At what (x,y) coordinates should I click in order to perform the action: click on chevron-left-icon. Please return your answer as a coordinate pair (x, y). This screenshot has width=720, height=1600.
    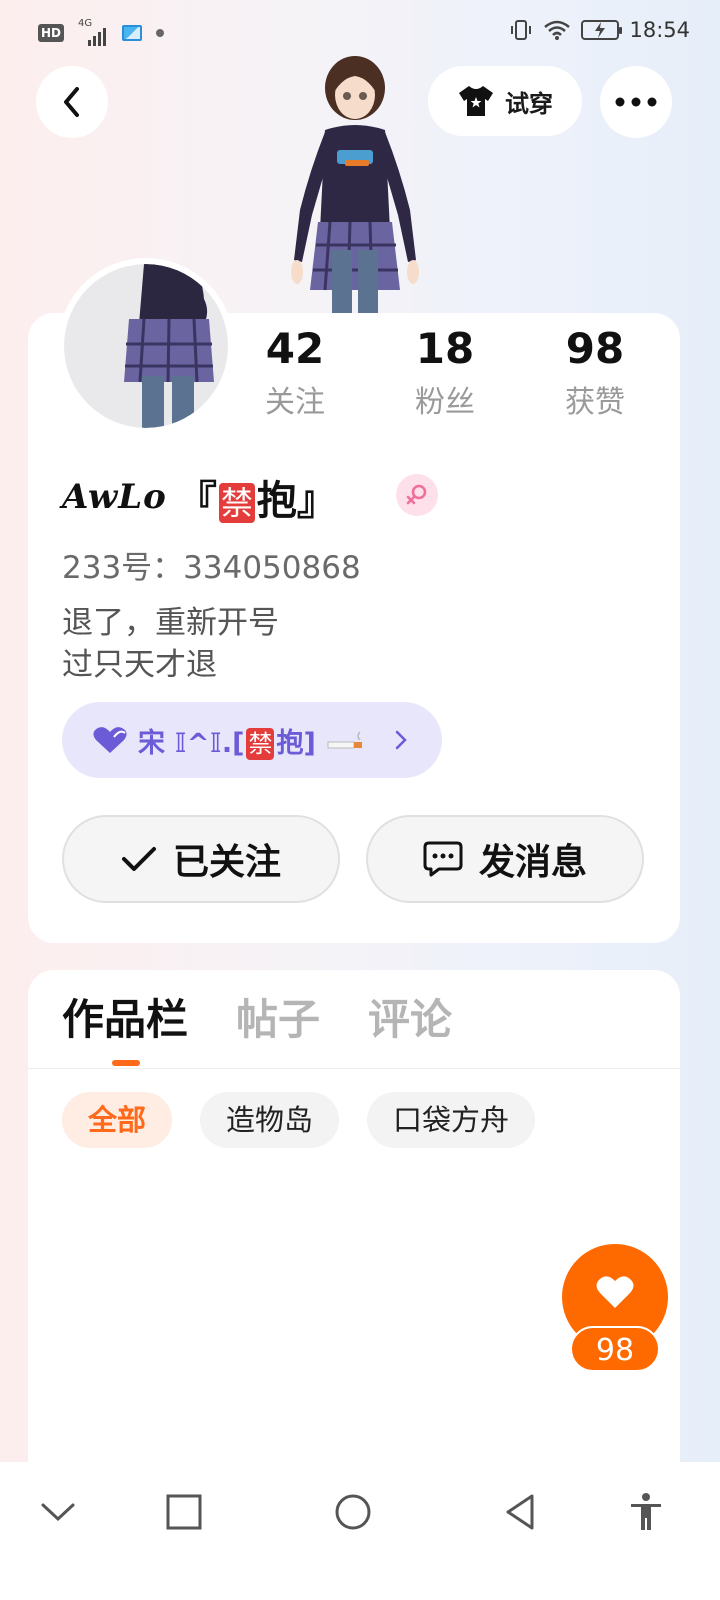
    Looking at the image, I should click on (71, 102).